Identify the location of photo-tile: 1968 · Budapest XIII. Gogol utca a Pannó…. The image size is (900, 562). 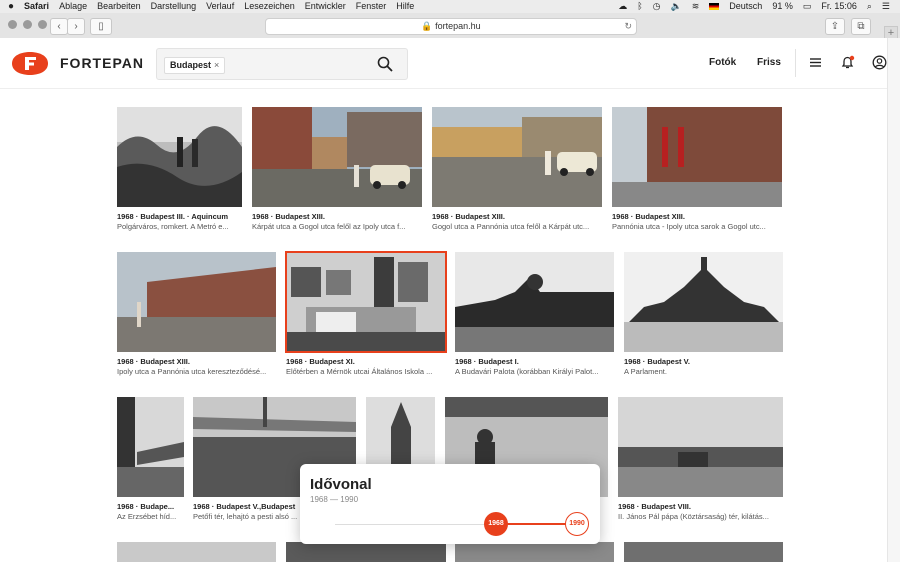
(517, 170).